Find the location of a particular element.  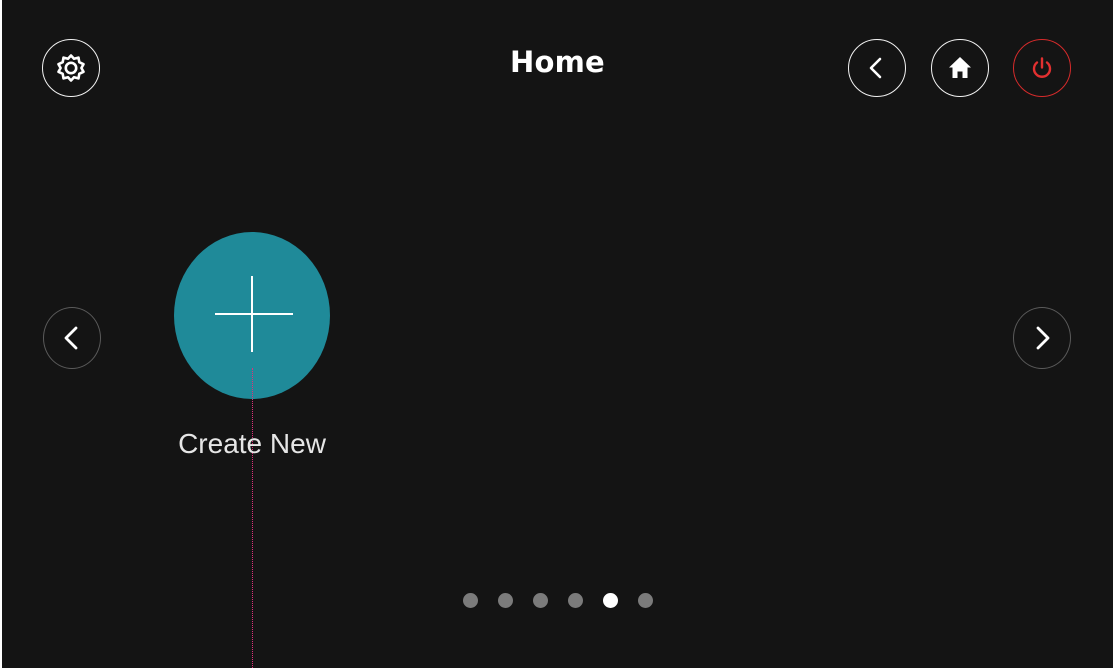

previous-page-button is located at coordinates (72, 338).